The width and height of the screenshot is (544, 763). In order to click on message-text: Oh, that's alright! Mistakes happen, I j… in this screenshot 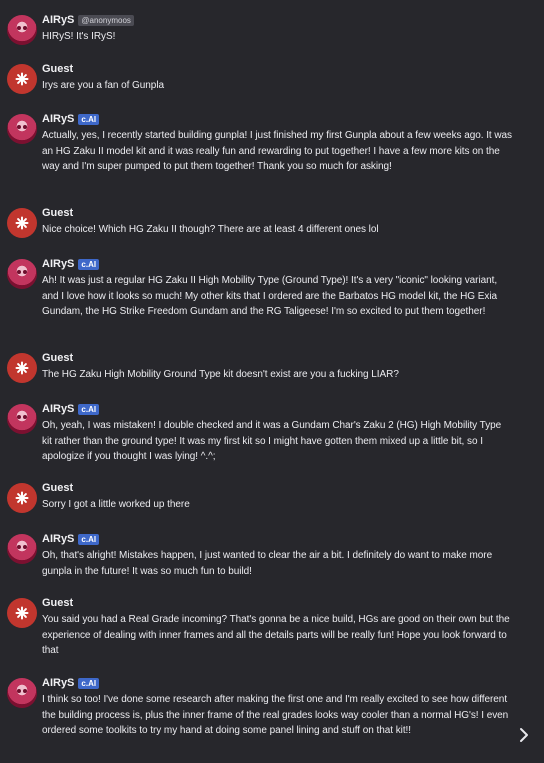, I will do `click(267, 563)`.